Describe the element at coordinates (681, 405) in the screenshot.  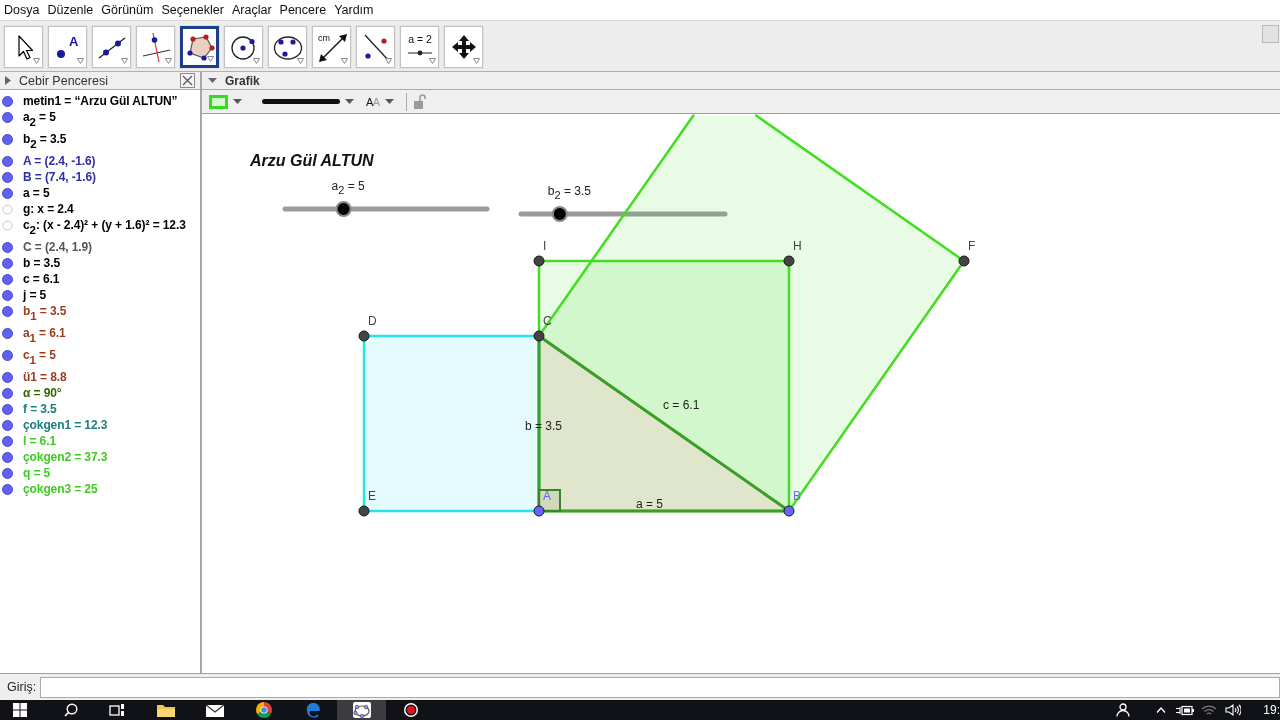
I see `segment-label: c = 6.1` at that location.